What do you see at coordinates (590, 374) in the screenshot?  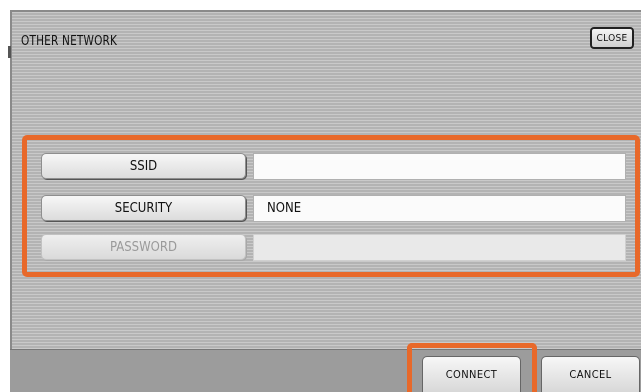 I see `cancel-button: CANCEL` at bounding box center [590, 374].